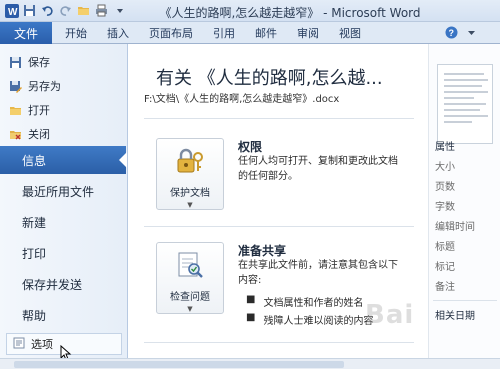 Image resolution: width=500 pixels, height=369 pixels. Describe the element at coordinates (445, 167) in the screenshot. I see `property-size: 大小` at that location.